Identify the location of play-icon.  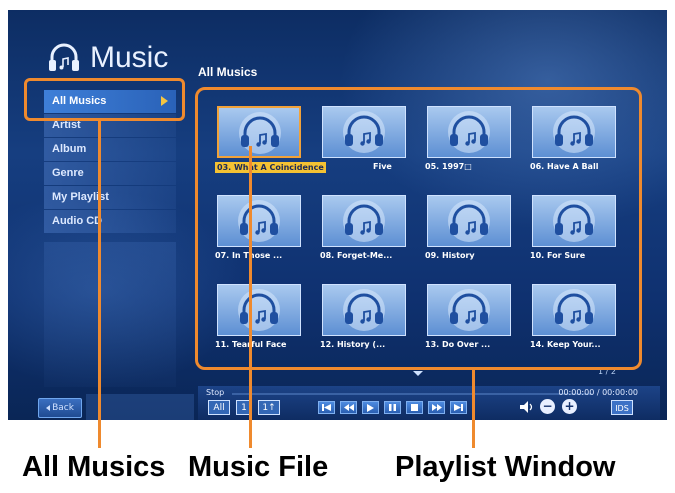
(370, 407).